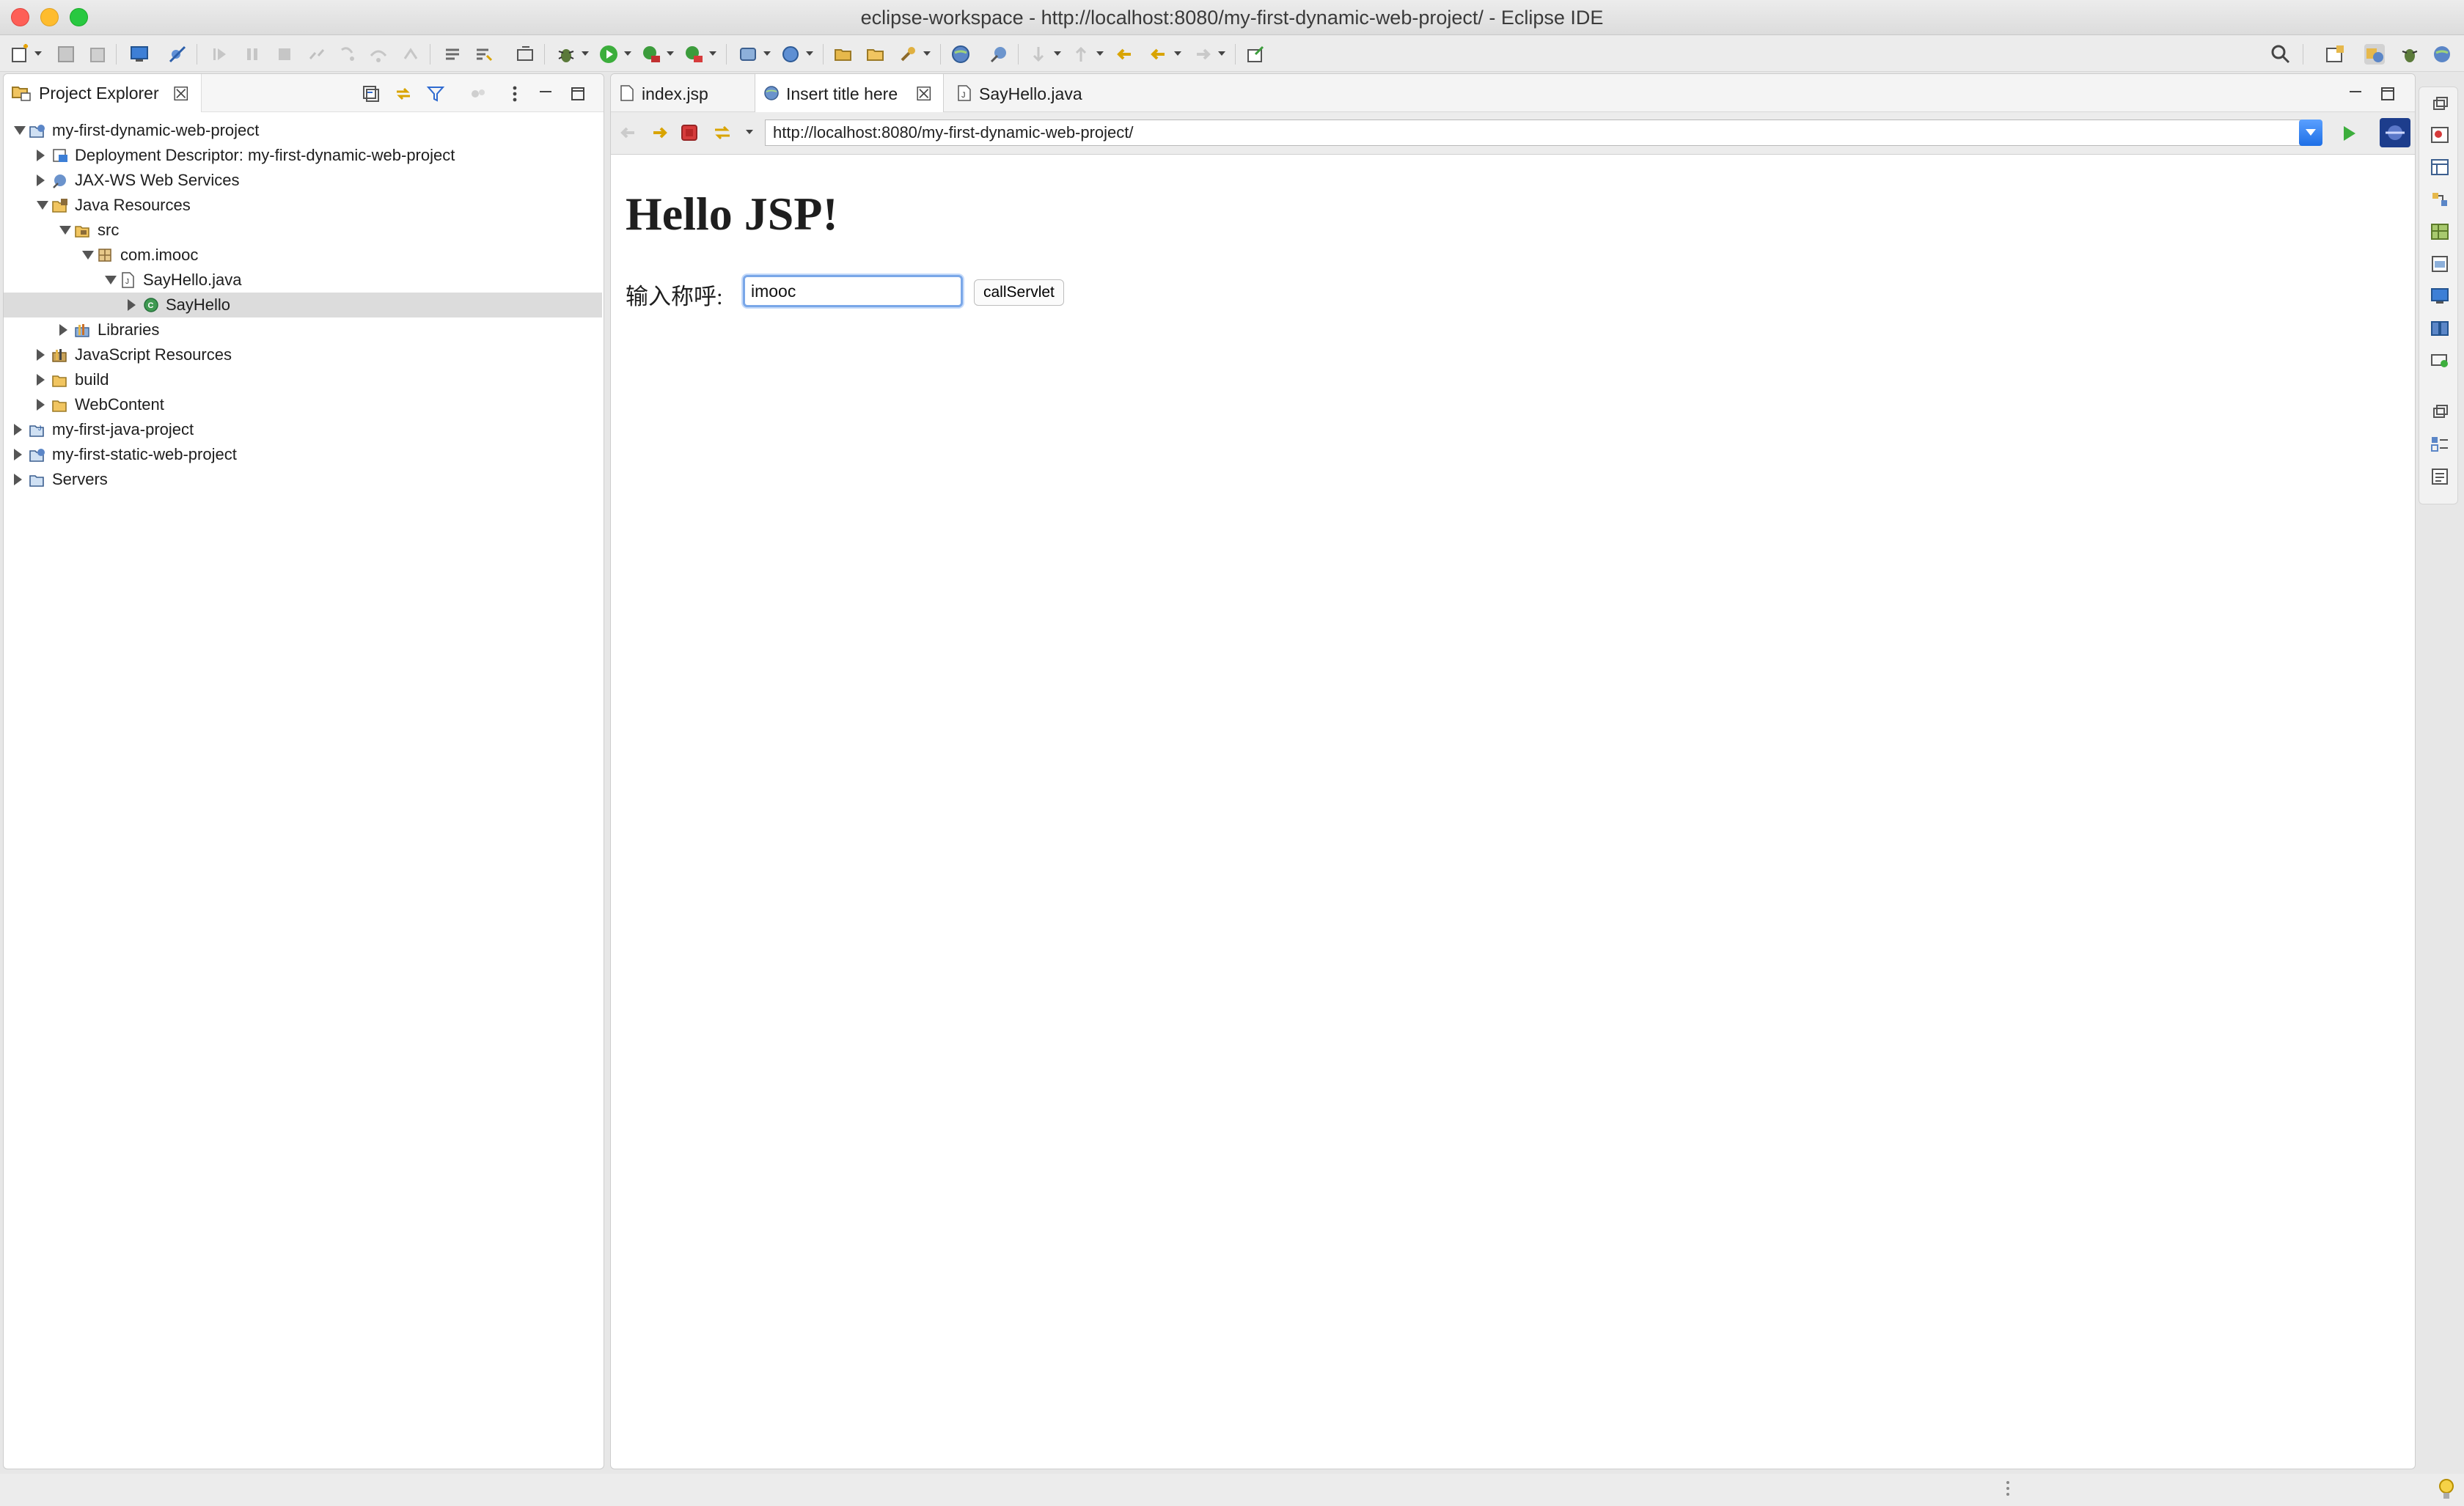 This screenshot has height=1506, width=2464. What do you see at coordinates (514, 93) in the screenshot?
I see `view-menu-icon` at bounding box center [514, 93].